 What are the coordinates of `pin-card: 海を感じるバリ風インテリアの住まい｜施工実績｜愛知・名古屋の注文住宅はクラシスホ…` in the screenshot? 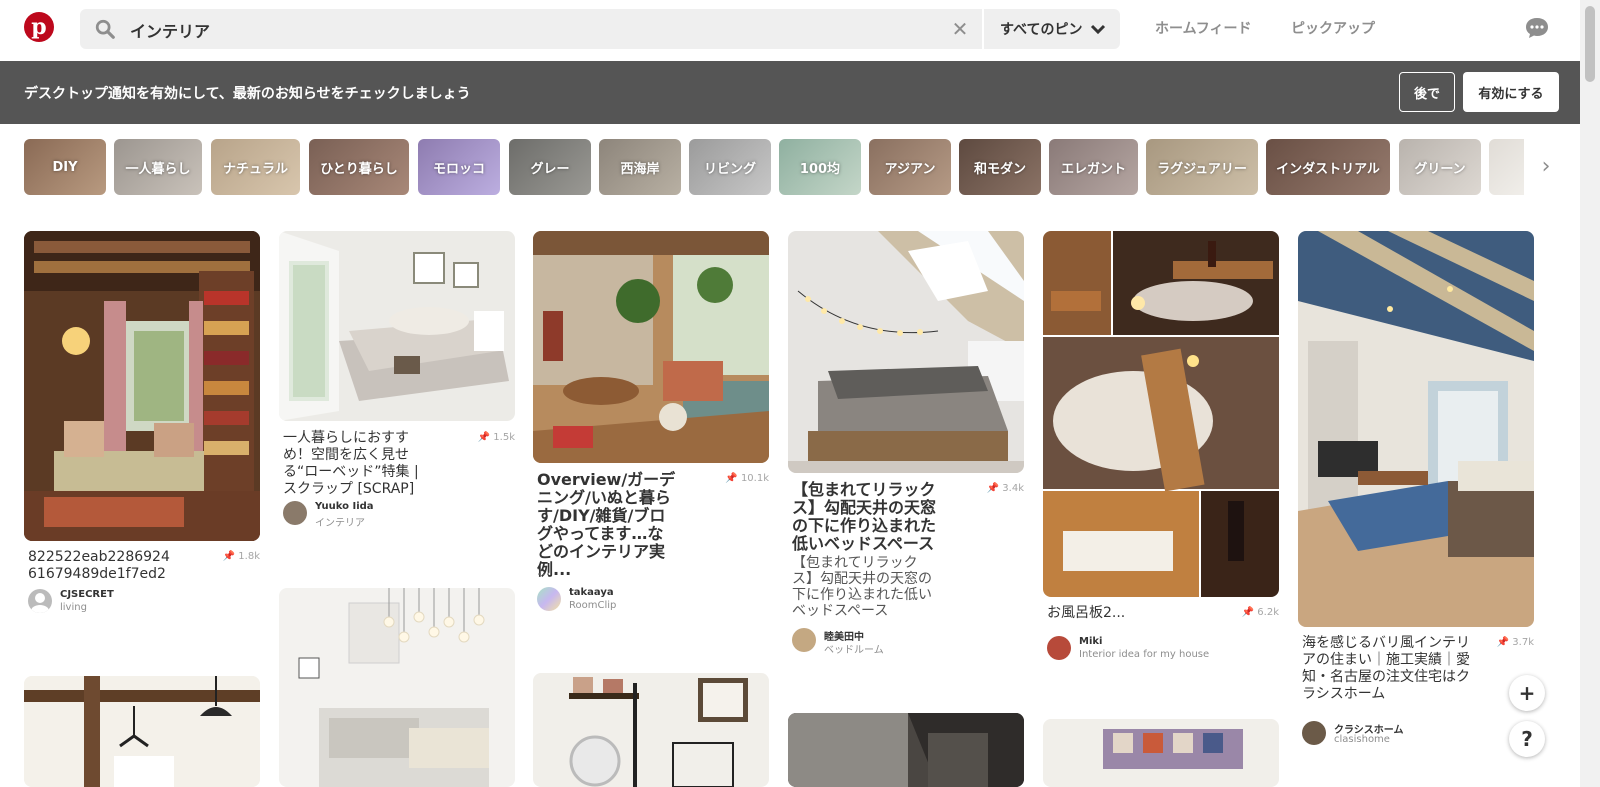 It's located at (1416, 491).